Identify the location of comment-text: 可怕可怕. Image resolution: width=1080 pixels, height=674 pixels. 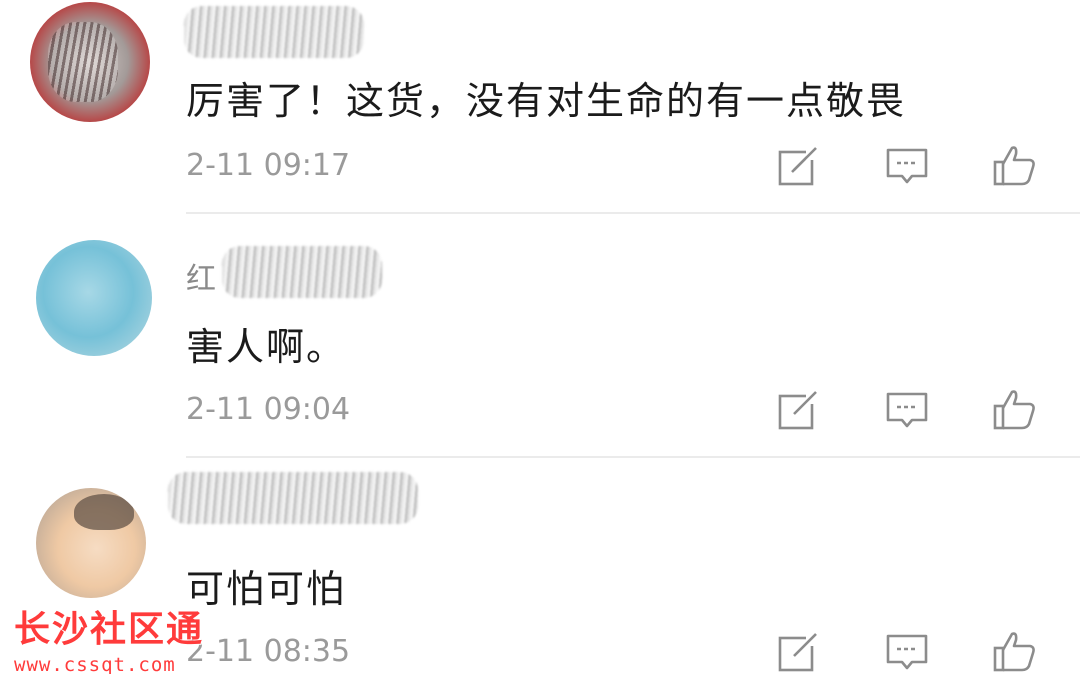
(266, 589).